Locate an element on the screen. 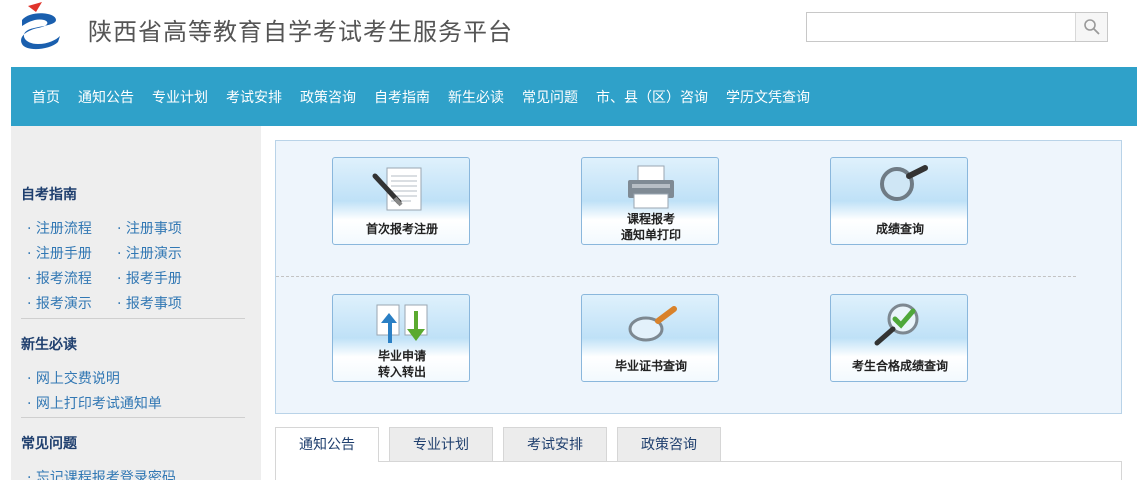 Image resolution: width=1137 pixels, height=480 pixels. sidebar-link-register-notes: · 注册事项 is located at coordinates (149, 229).